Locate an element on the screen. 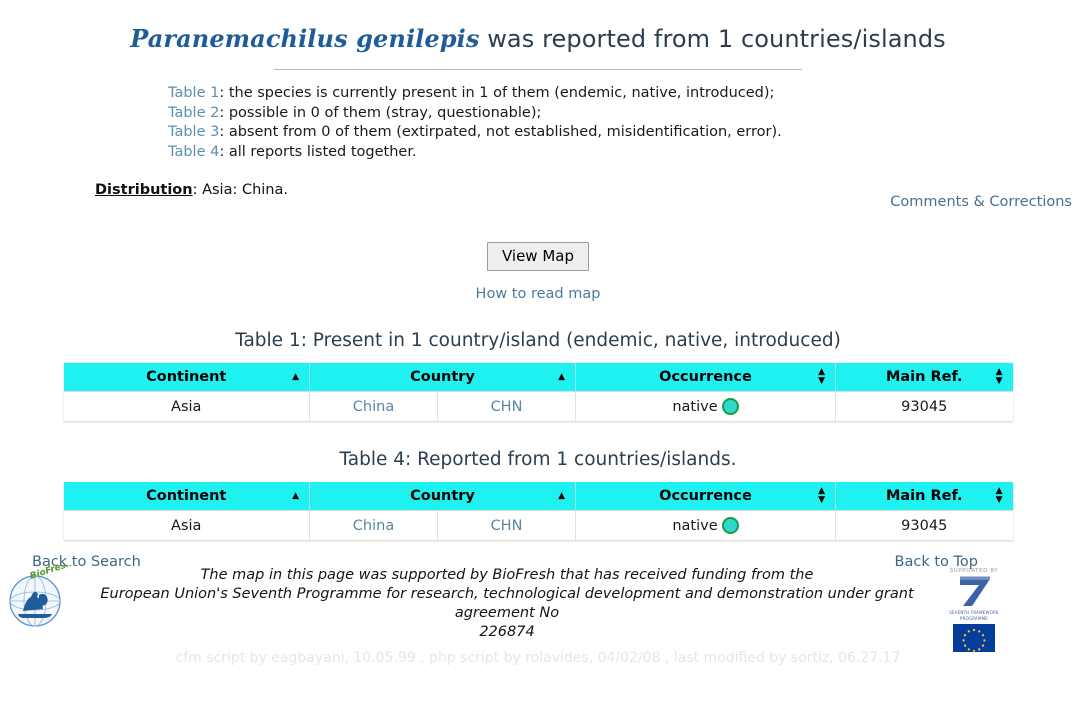 The height and width of the screenshot is (701, 1076). supported-by-logos: SUPPORTED BY SEVENTH FRAMEWORK PROGRAMME is located at coordinates (974, 610).